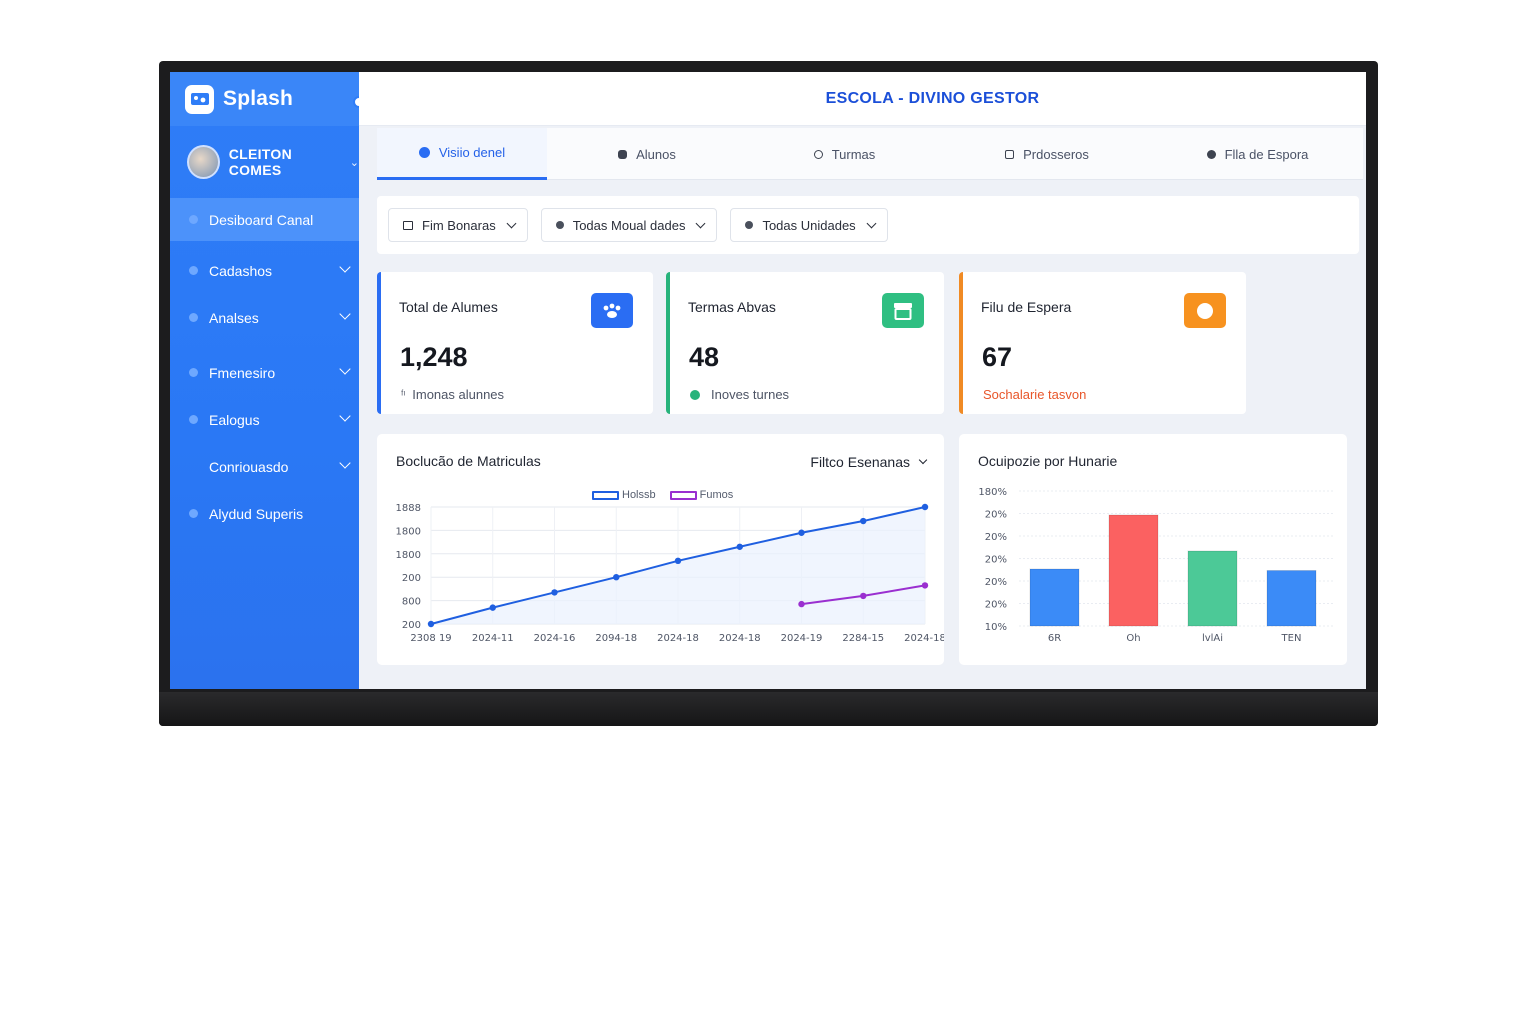 Image resolution: width=1536 pixels, height=1024 pixels. What do you see at coordinates (1026, 307) in the screenshot?
I see `card-label: Filu de Espera` at bounding box center [1026, 307].